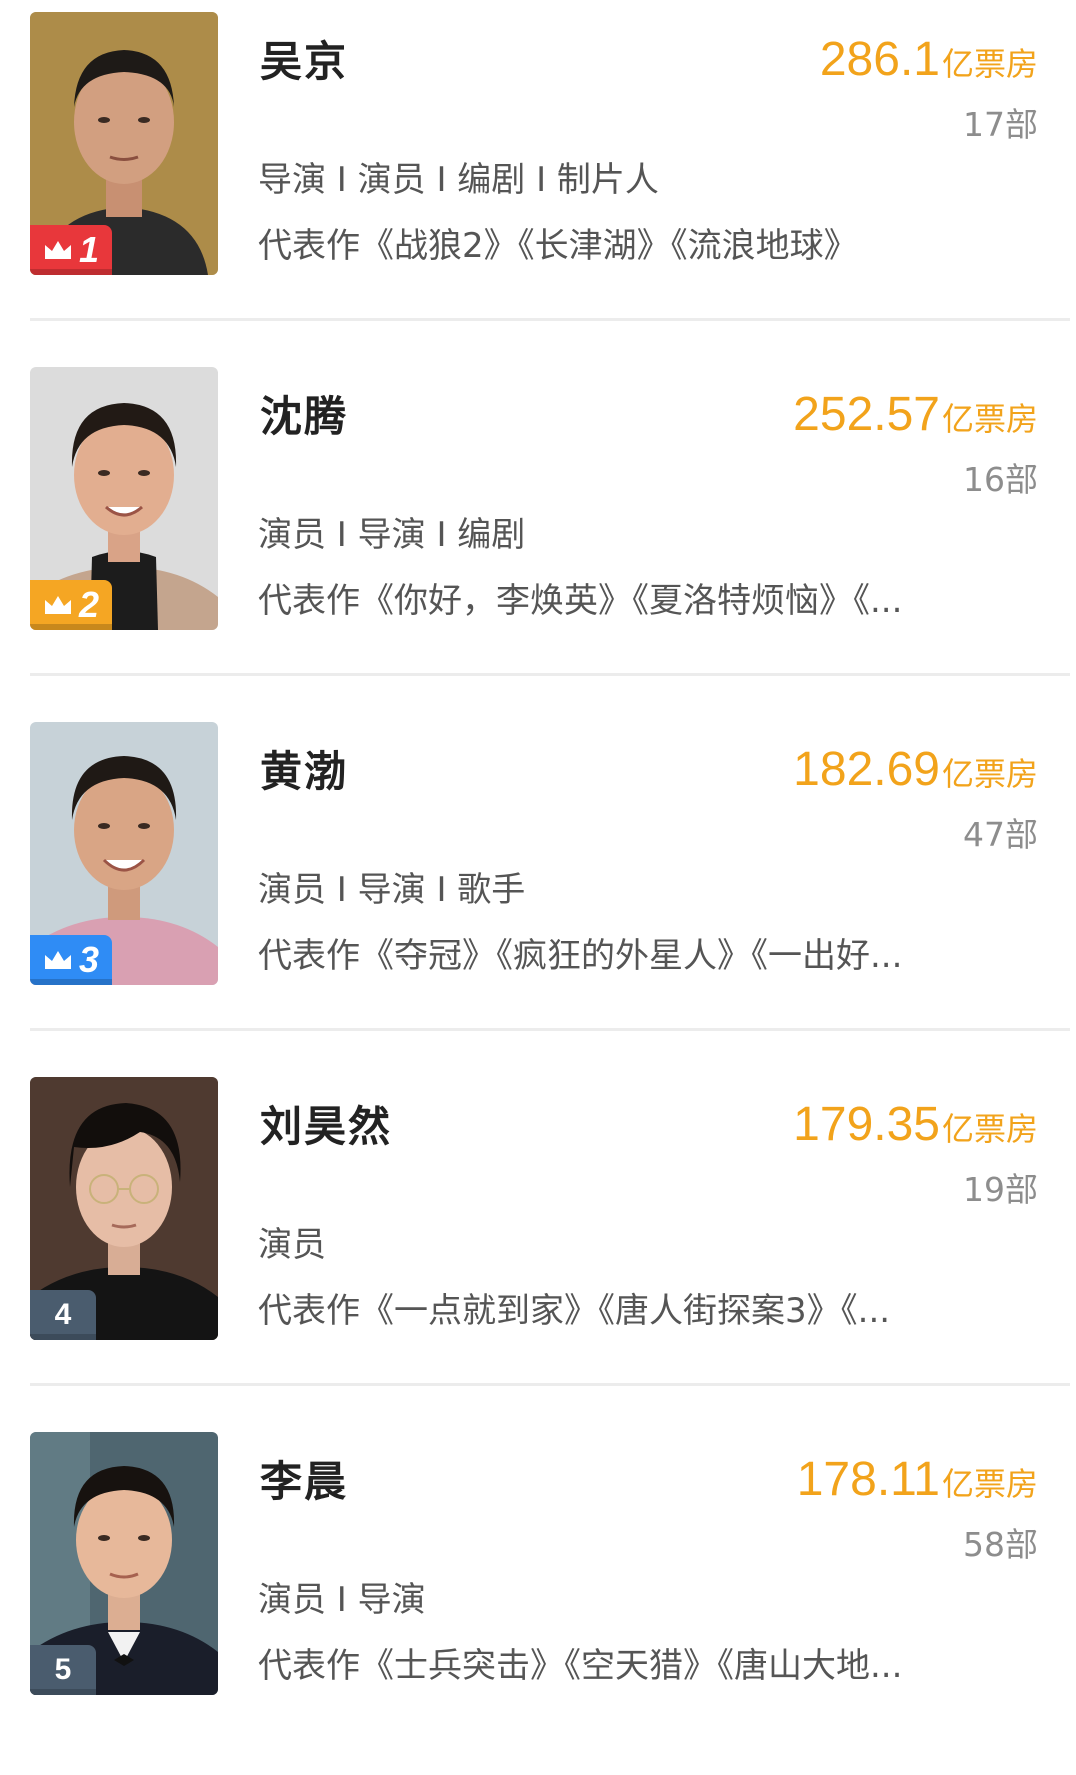 The width and height of the screenshot is (1076, 1775). Describe the element at coordinates (304, 1478) in the screenshot. I see `person-name: 李晨` at that location.